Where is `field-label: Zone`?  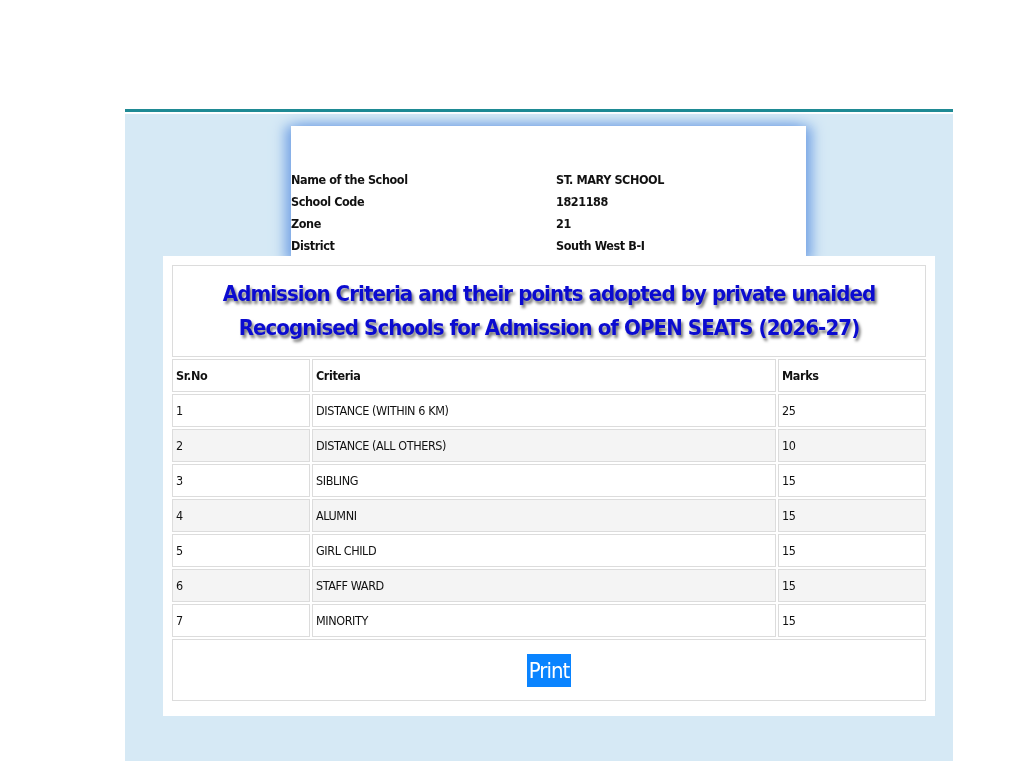 field-label: Zone is located at coordinates (306, 224).